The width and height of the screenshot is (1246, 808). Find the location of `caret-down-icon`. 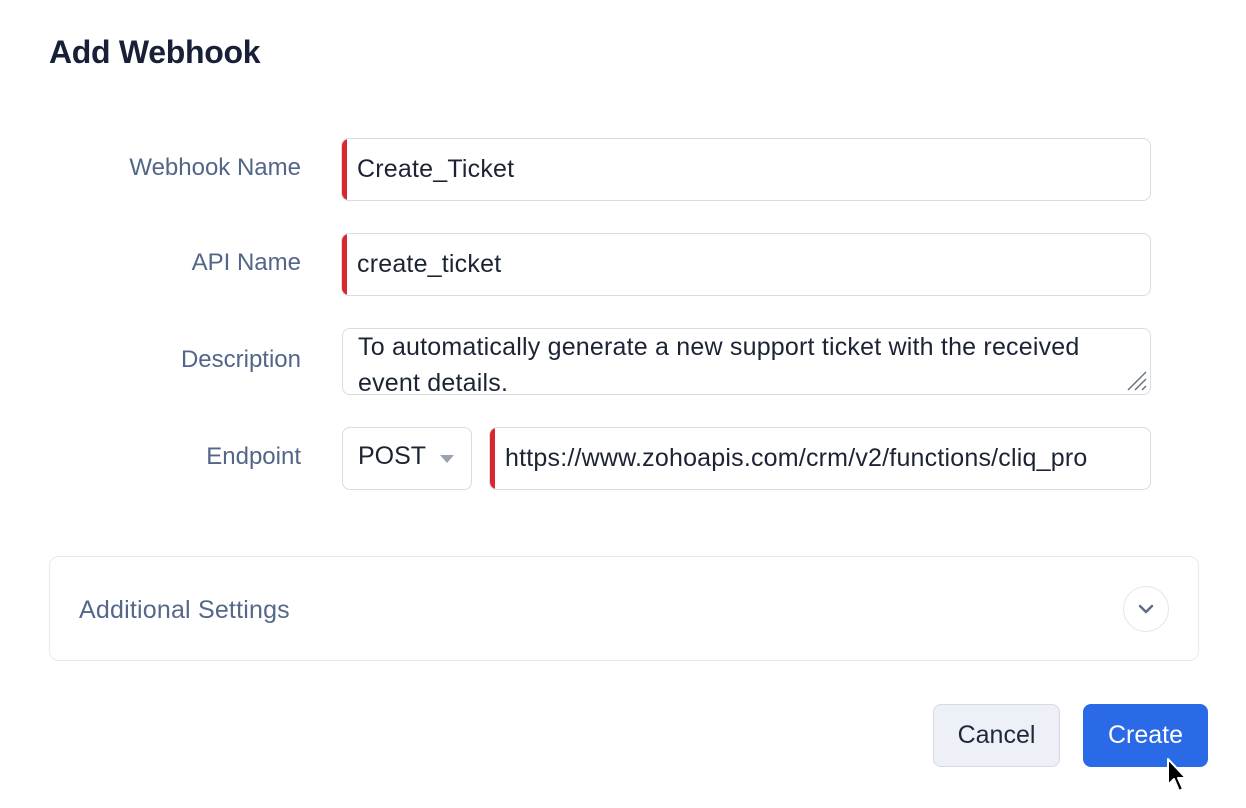

caret-down-icon is located at coordinates (447, 459).